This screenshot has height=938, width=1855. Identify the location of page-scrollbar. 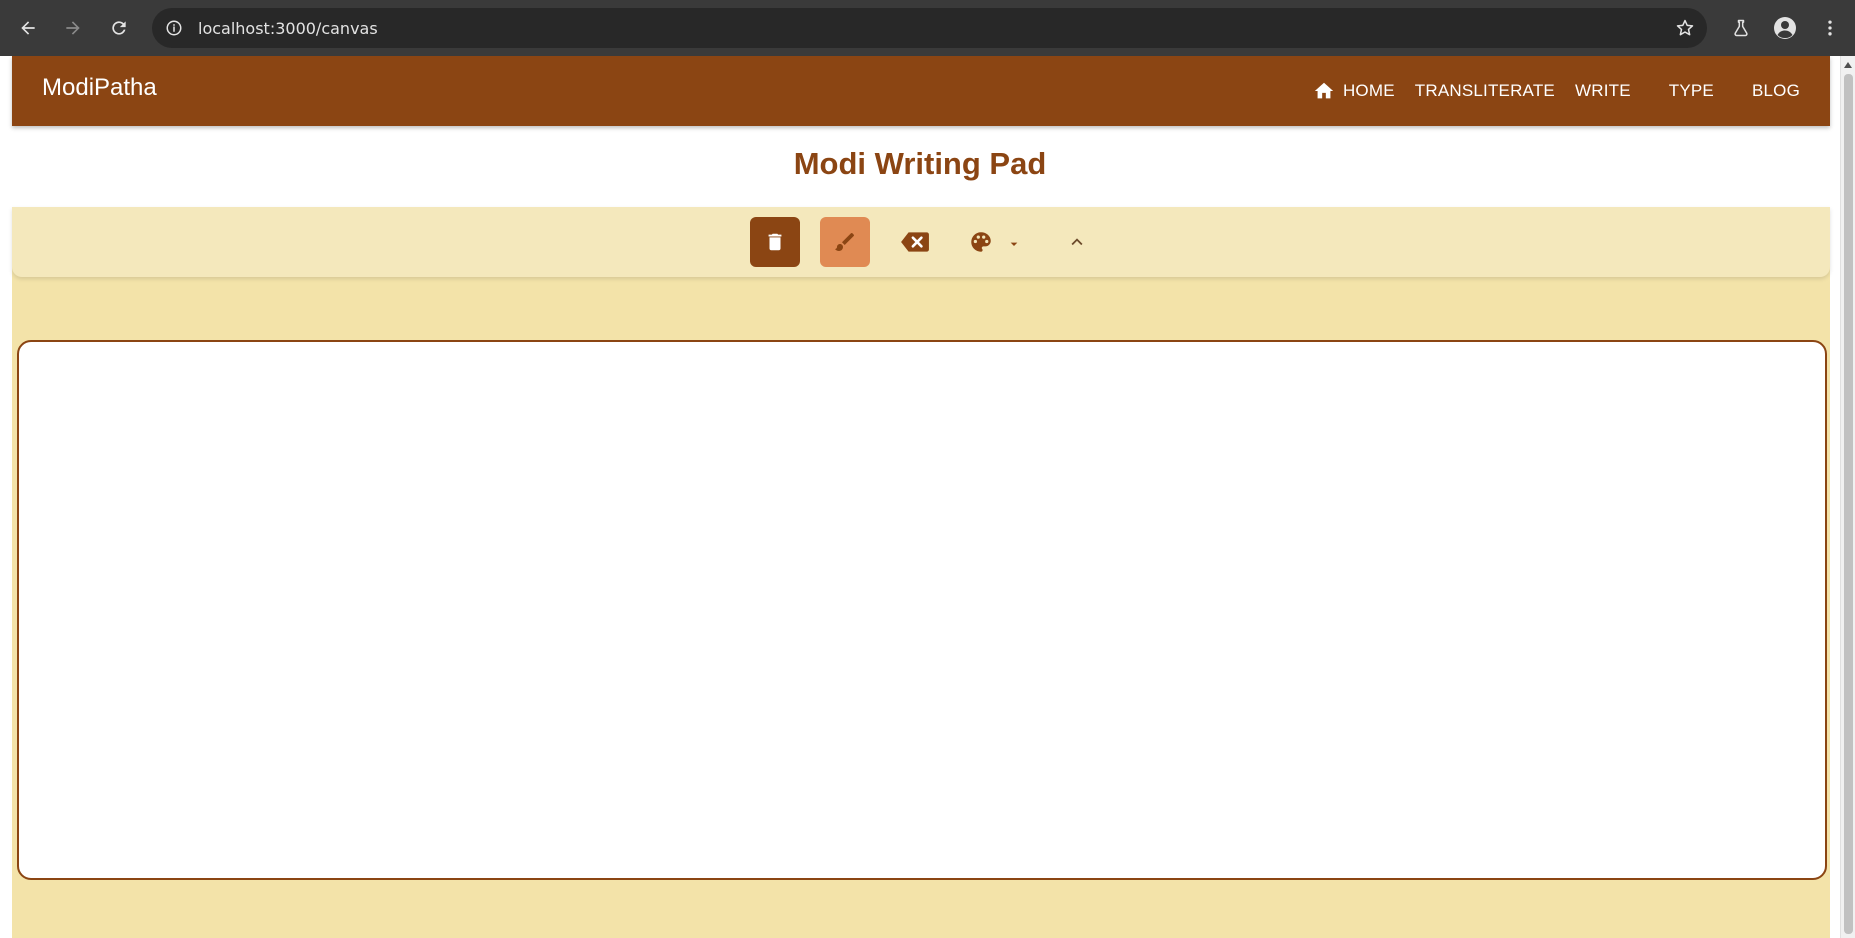
(1847, 497).